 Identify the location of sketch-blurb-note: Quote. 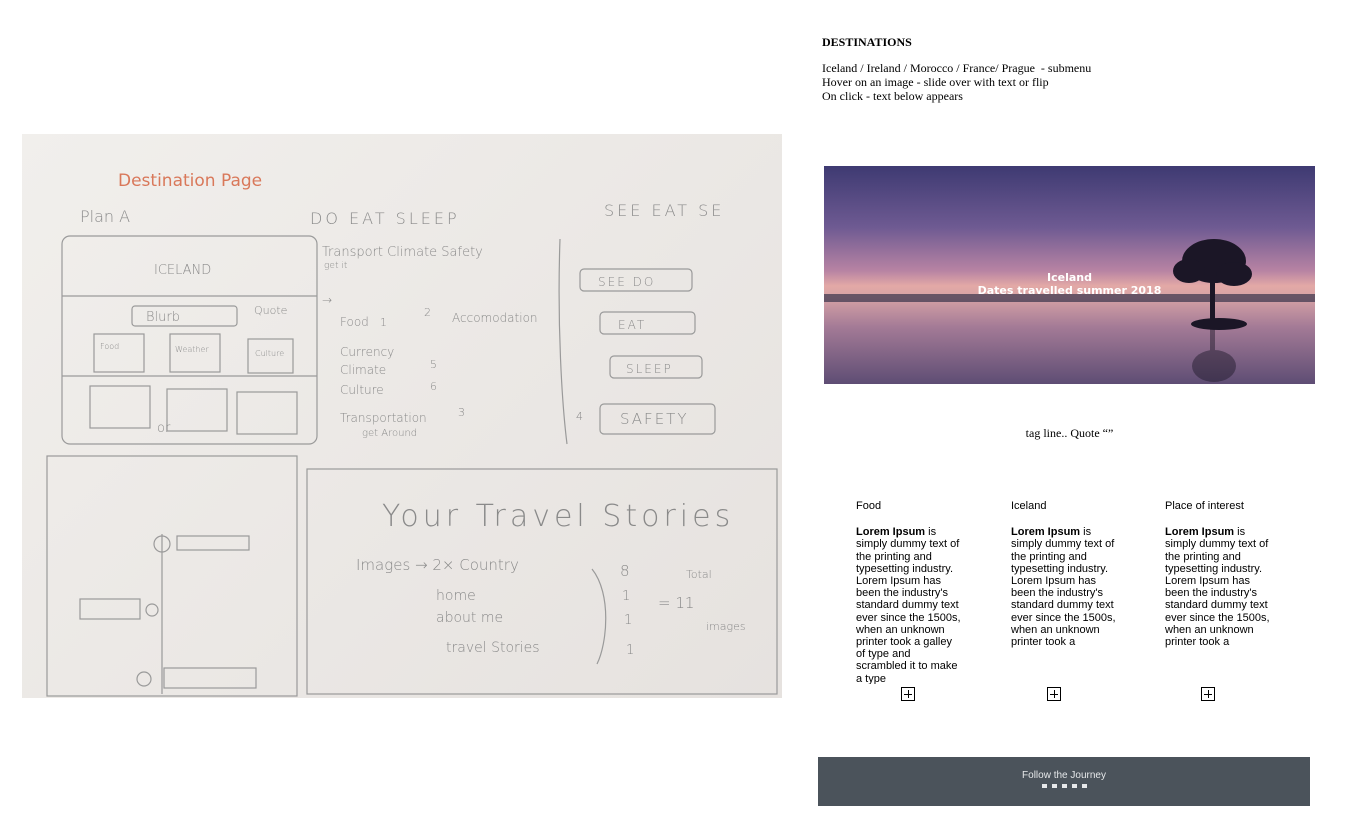
(270, 310).